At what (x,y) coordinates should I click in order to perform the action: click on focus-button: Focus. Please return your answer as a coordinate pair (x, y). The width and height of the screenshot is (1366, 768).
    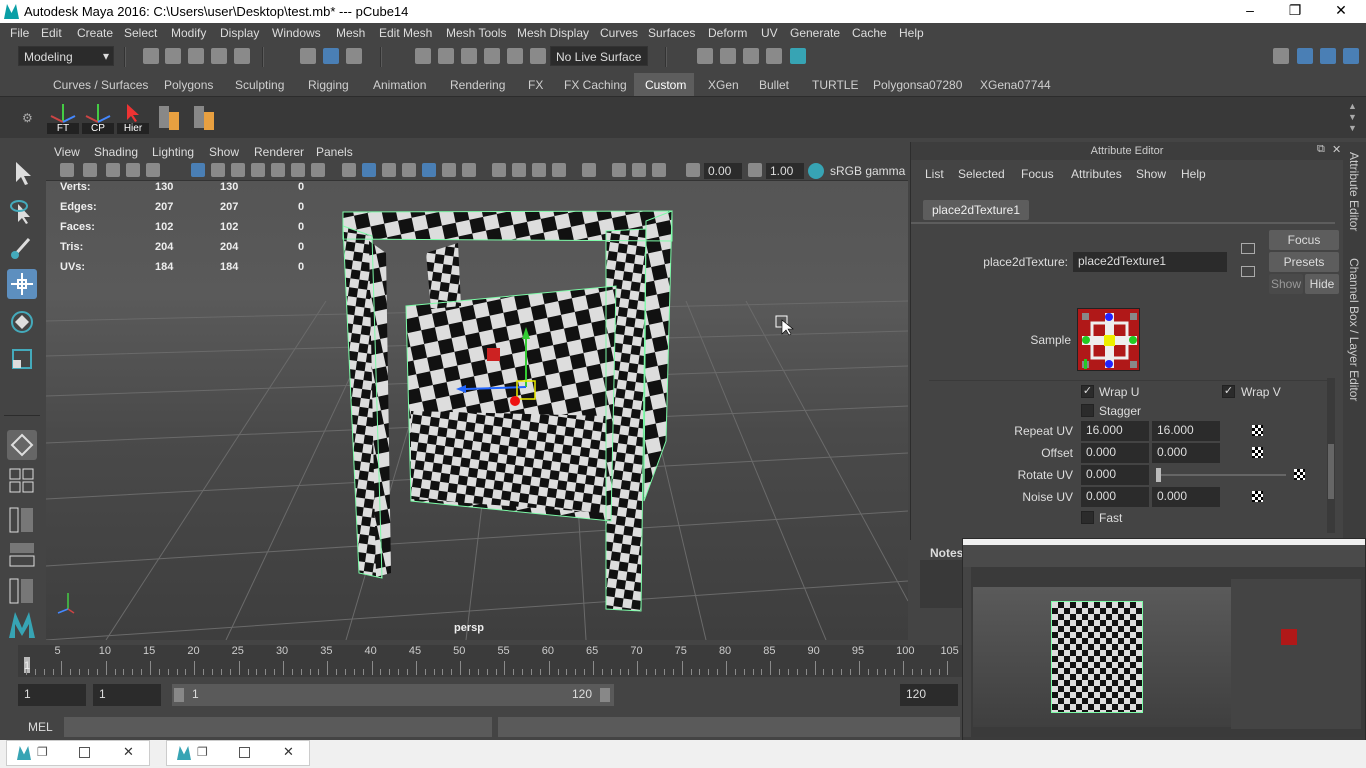
    Looking at the image, I should click on (1304, 240).